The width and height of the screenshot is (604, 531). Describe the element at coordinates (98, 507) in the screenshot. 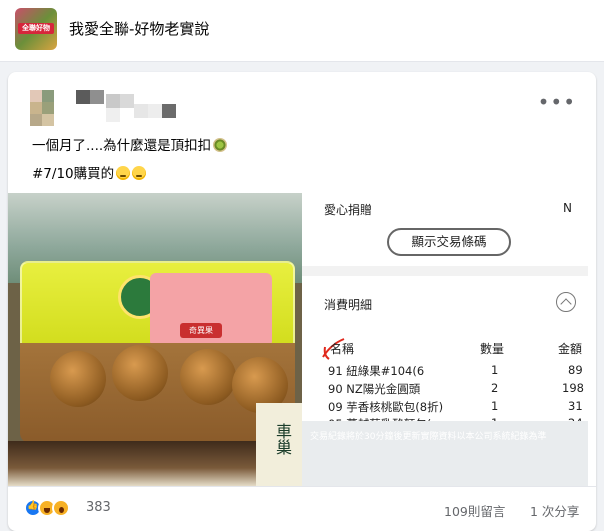

I see `reactions-count: 383` at that location.